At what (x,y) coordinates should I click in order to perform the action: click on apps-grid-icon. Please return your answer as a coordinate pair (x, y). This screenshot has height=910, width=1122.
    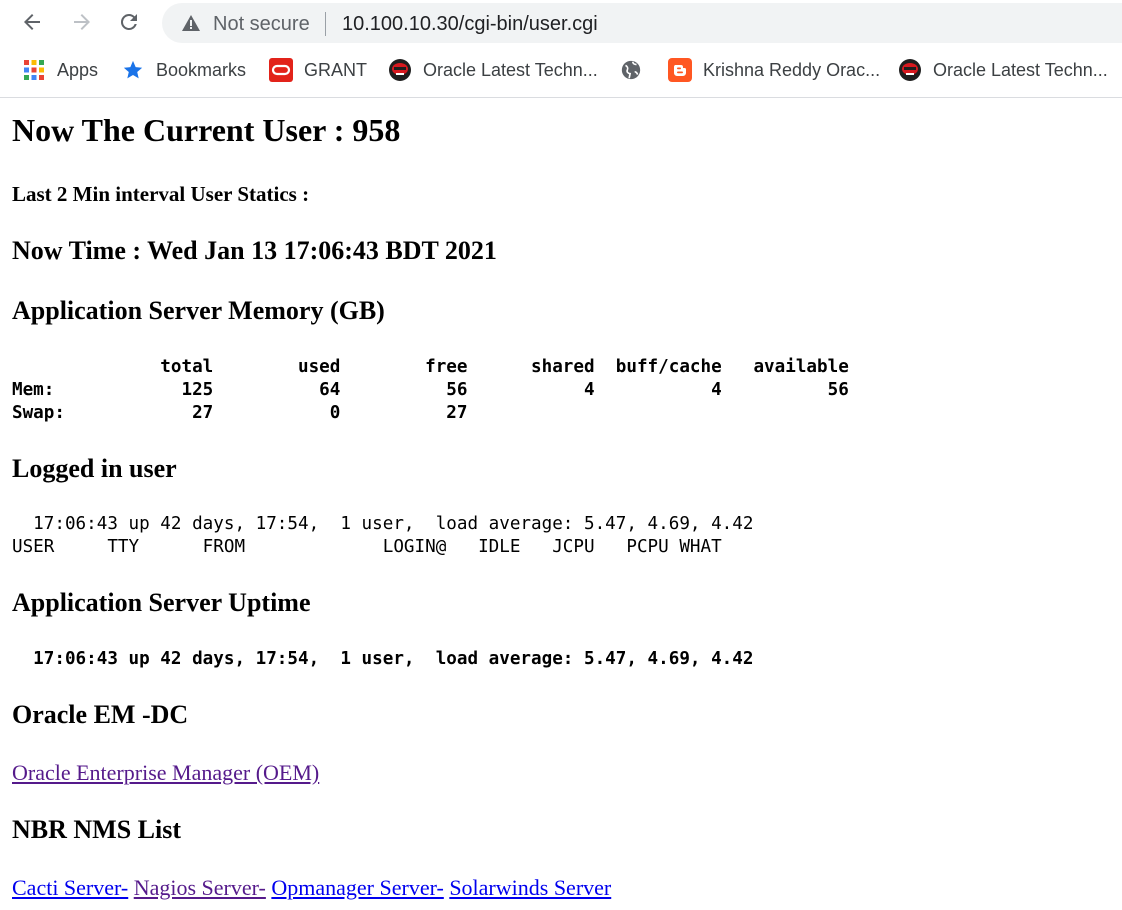
    Looking at the image, I should click on (34, 70).